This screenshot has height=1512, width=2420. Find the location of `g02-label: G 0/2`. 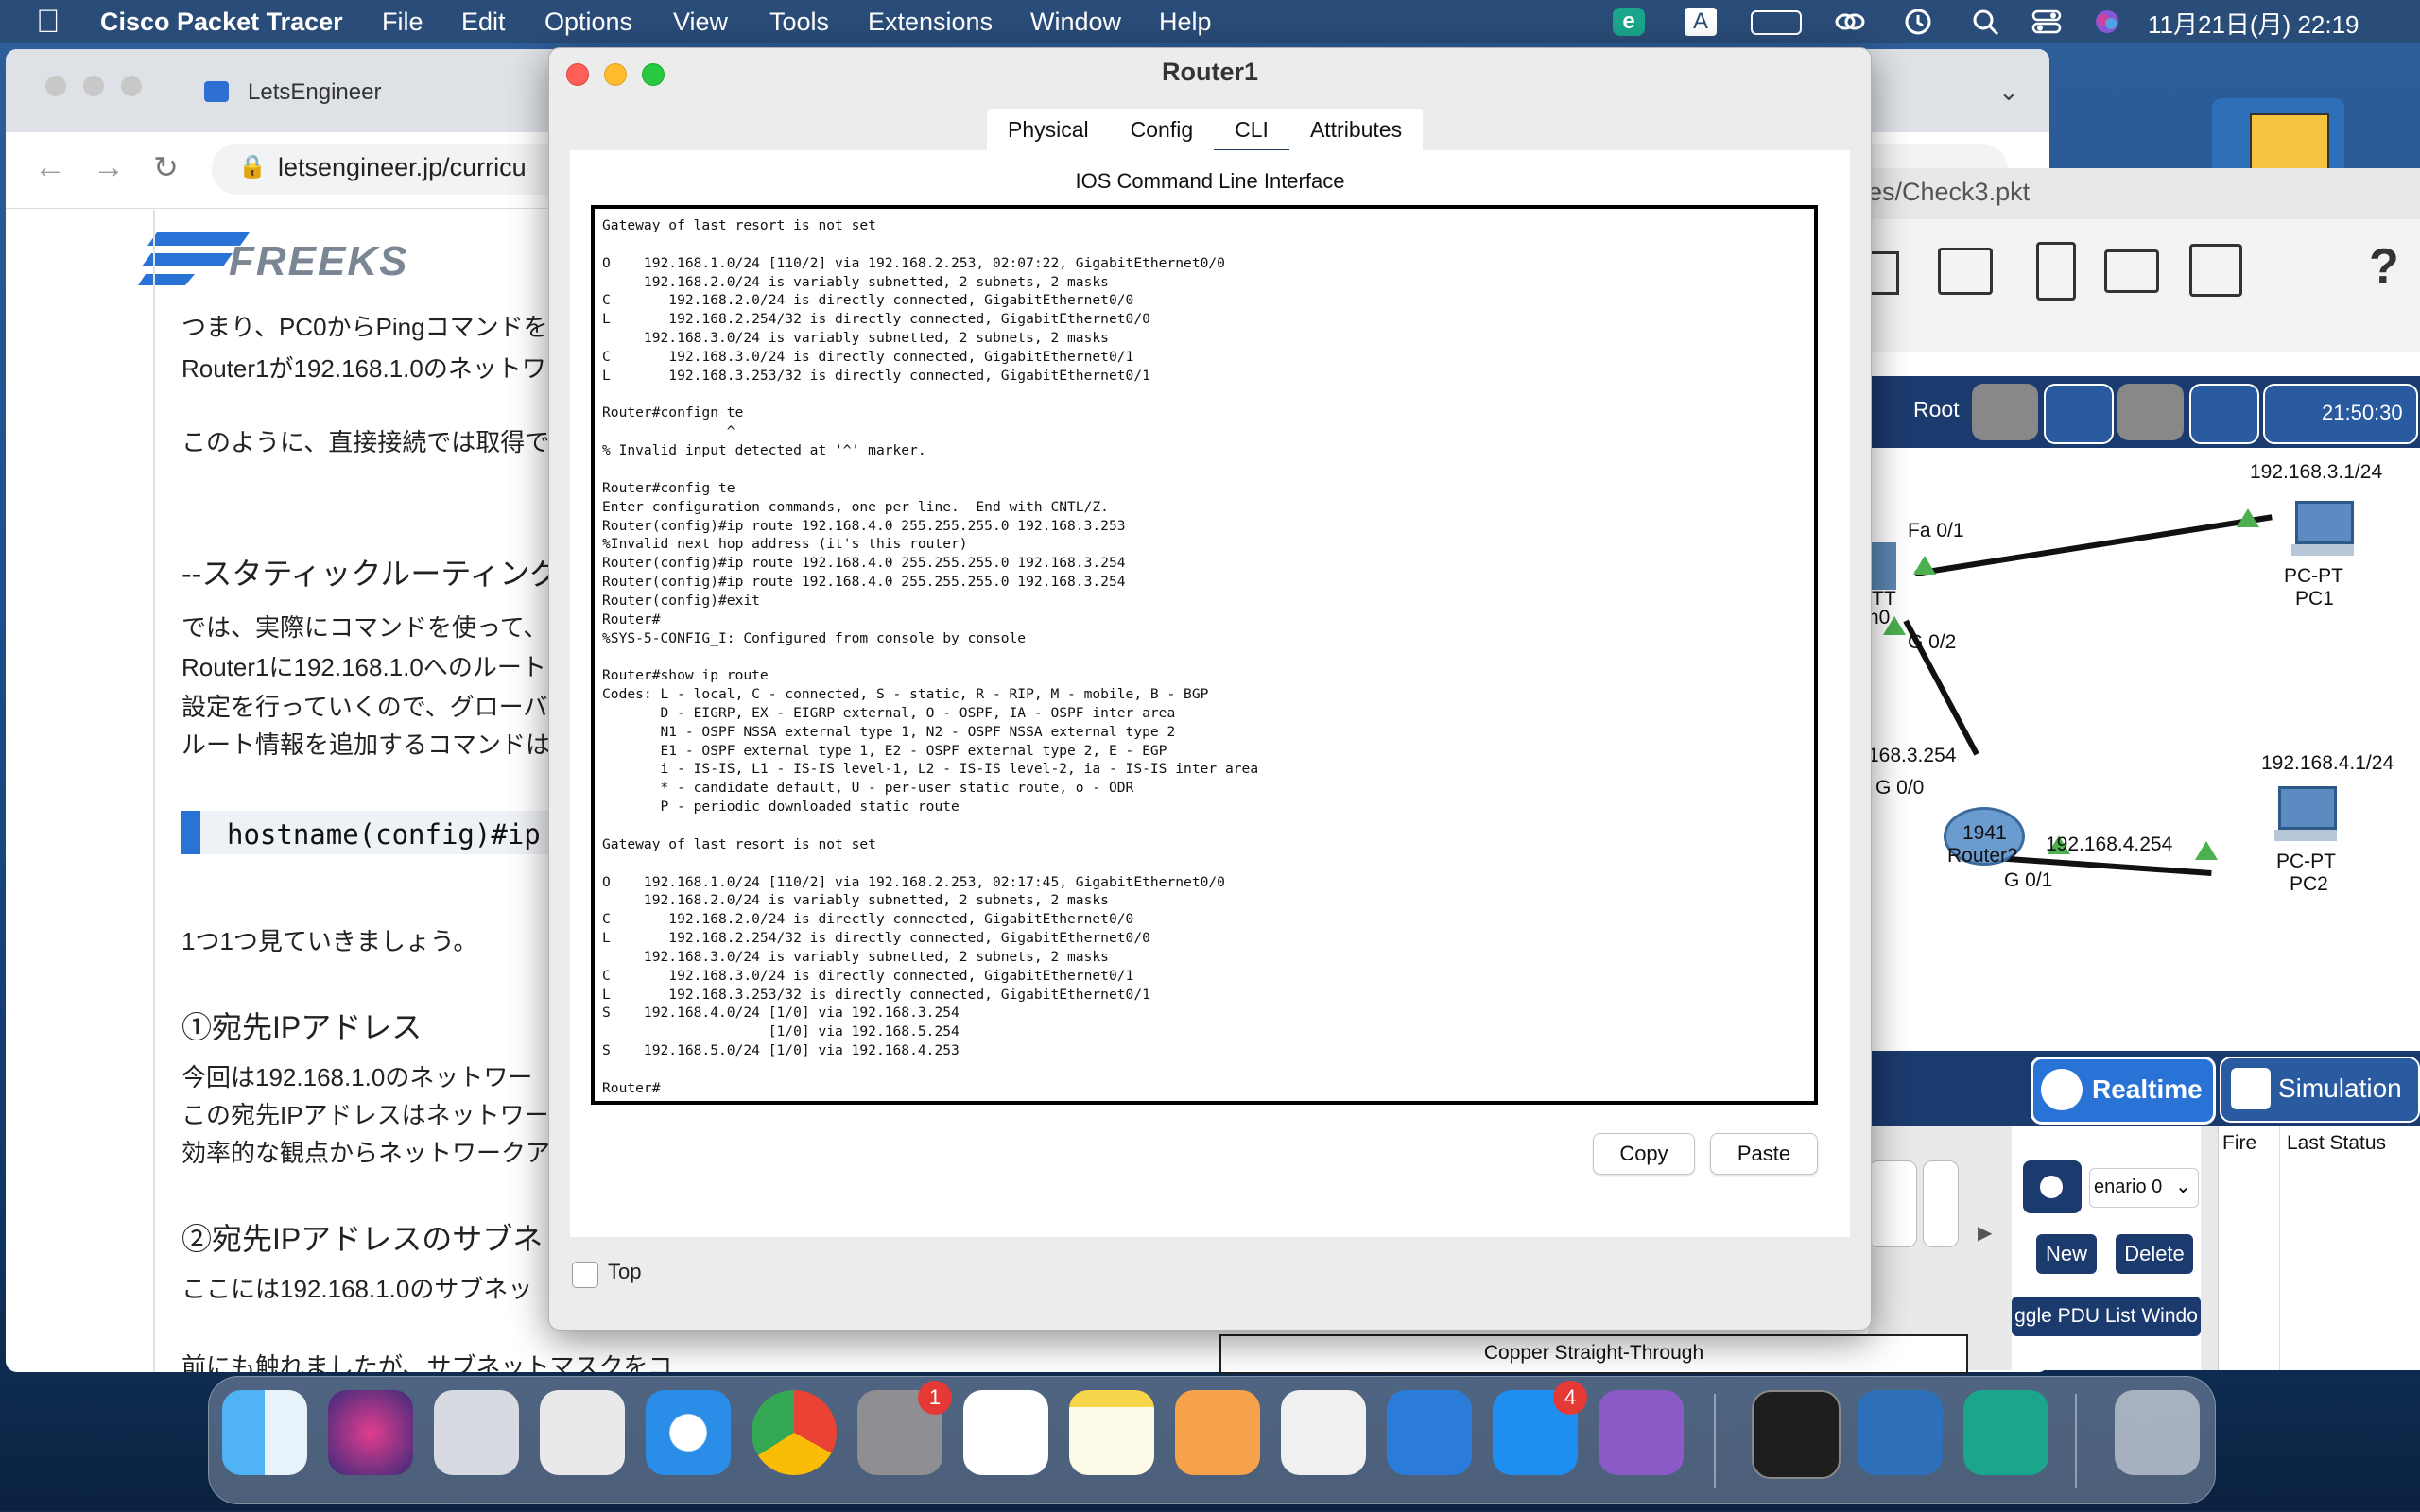

g02-label: G 0/2 is located at coordinates (1932, 642).